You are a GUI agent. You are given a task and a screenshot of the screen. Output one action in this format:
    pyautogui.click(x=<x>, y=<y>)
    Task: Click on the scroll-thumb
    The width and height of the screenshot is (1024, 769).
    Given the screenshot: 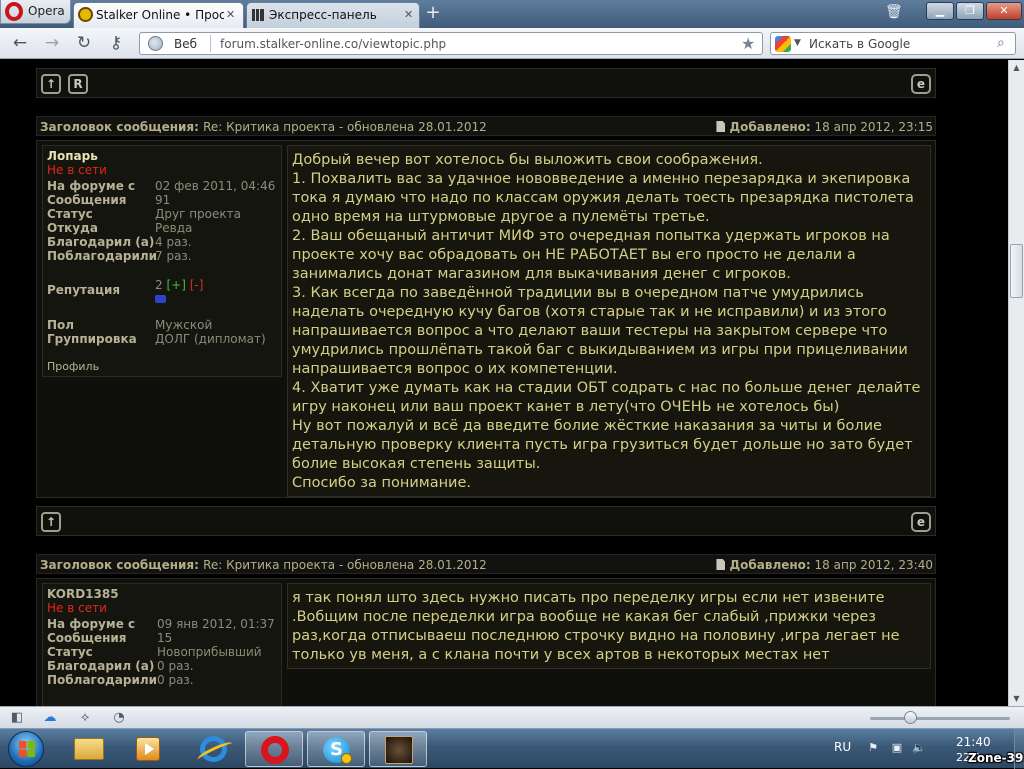 What is the action you would take?
    pyautogui.click(x=1016, y=271)
    